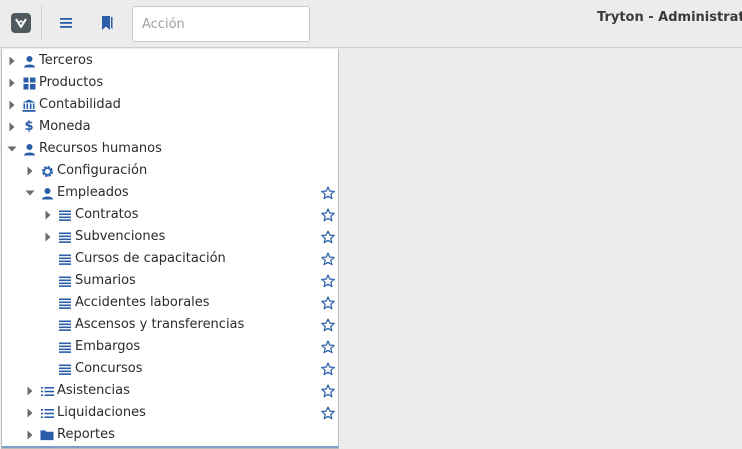 Image resolution: width=742 pixels, height=449 pixels. What do you see at coordinates (93, 192) in the screenshot?
I see `tree-item-label: Empleados` at bounding box center [93, 192].